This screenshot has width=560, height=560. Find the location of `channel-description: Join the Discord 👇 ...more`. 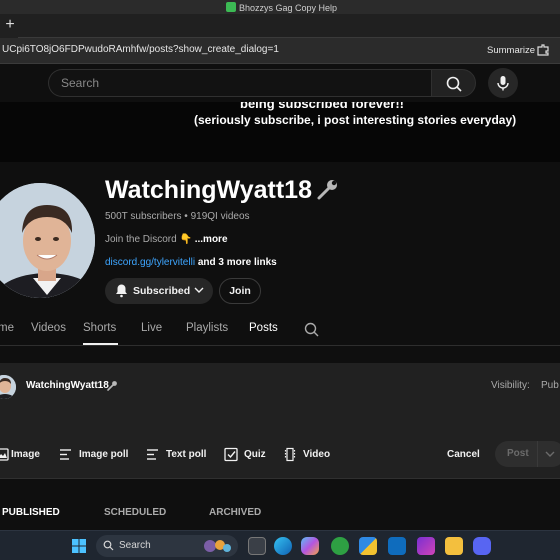

channel-description: Join the Discord 👇 ...more is located at coordinates (166, 239).